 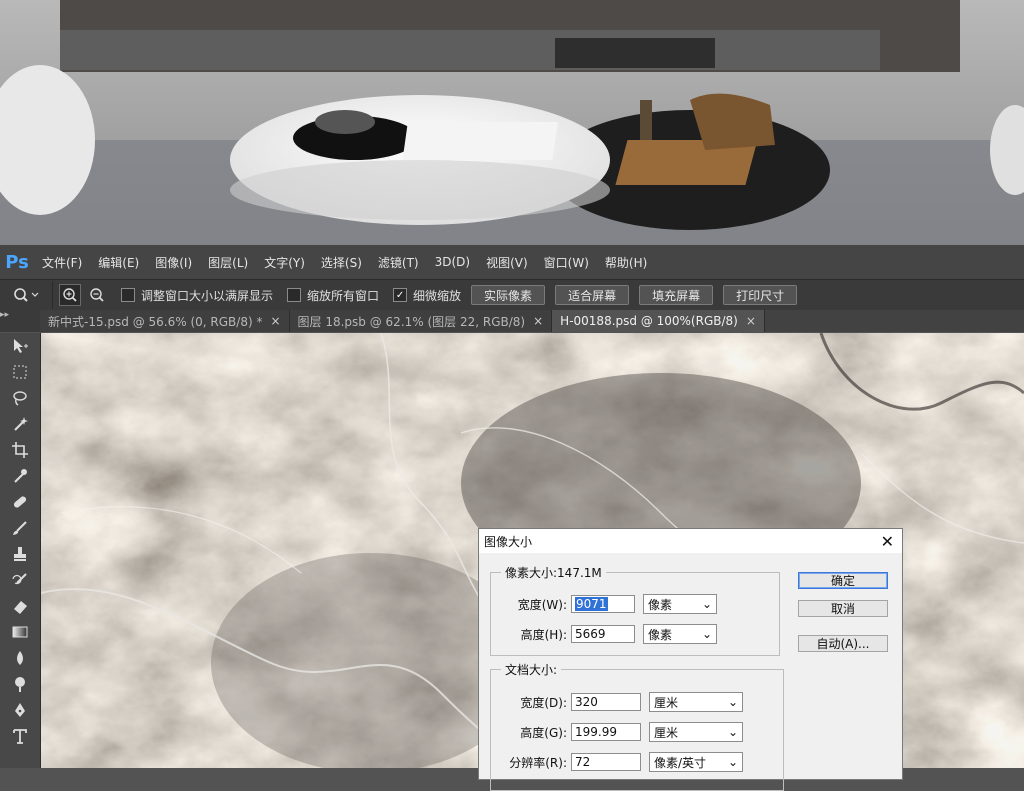 I want to click on menu-filter: 滤镜(T), so click(x=398, y=262).